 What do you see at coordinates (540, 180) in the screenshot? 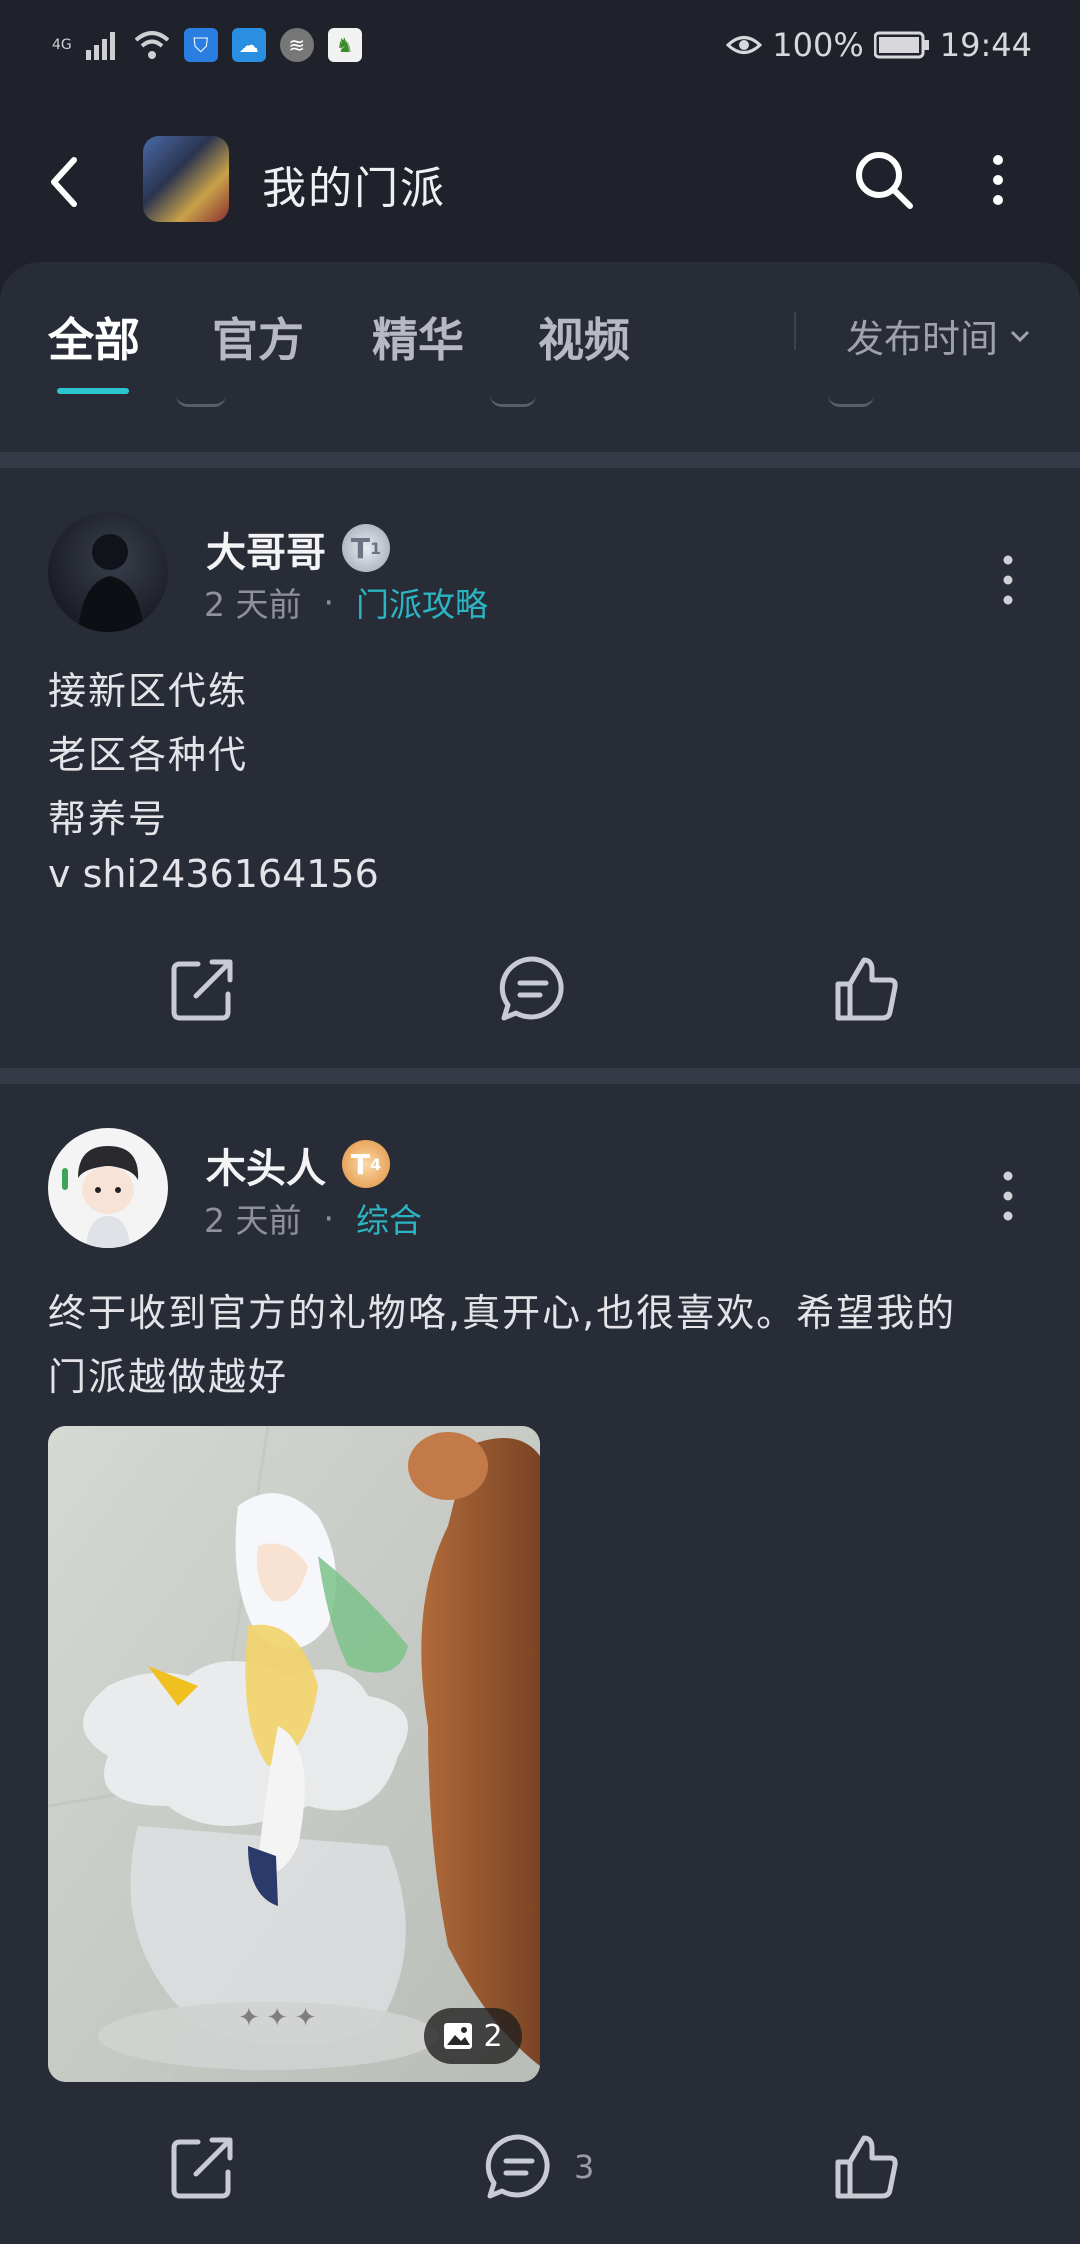
I see `top-app-bar: 我的门派` at bounding box center [540, 180].